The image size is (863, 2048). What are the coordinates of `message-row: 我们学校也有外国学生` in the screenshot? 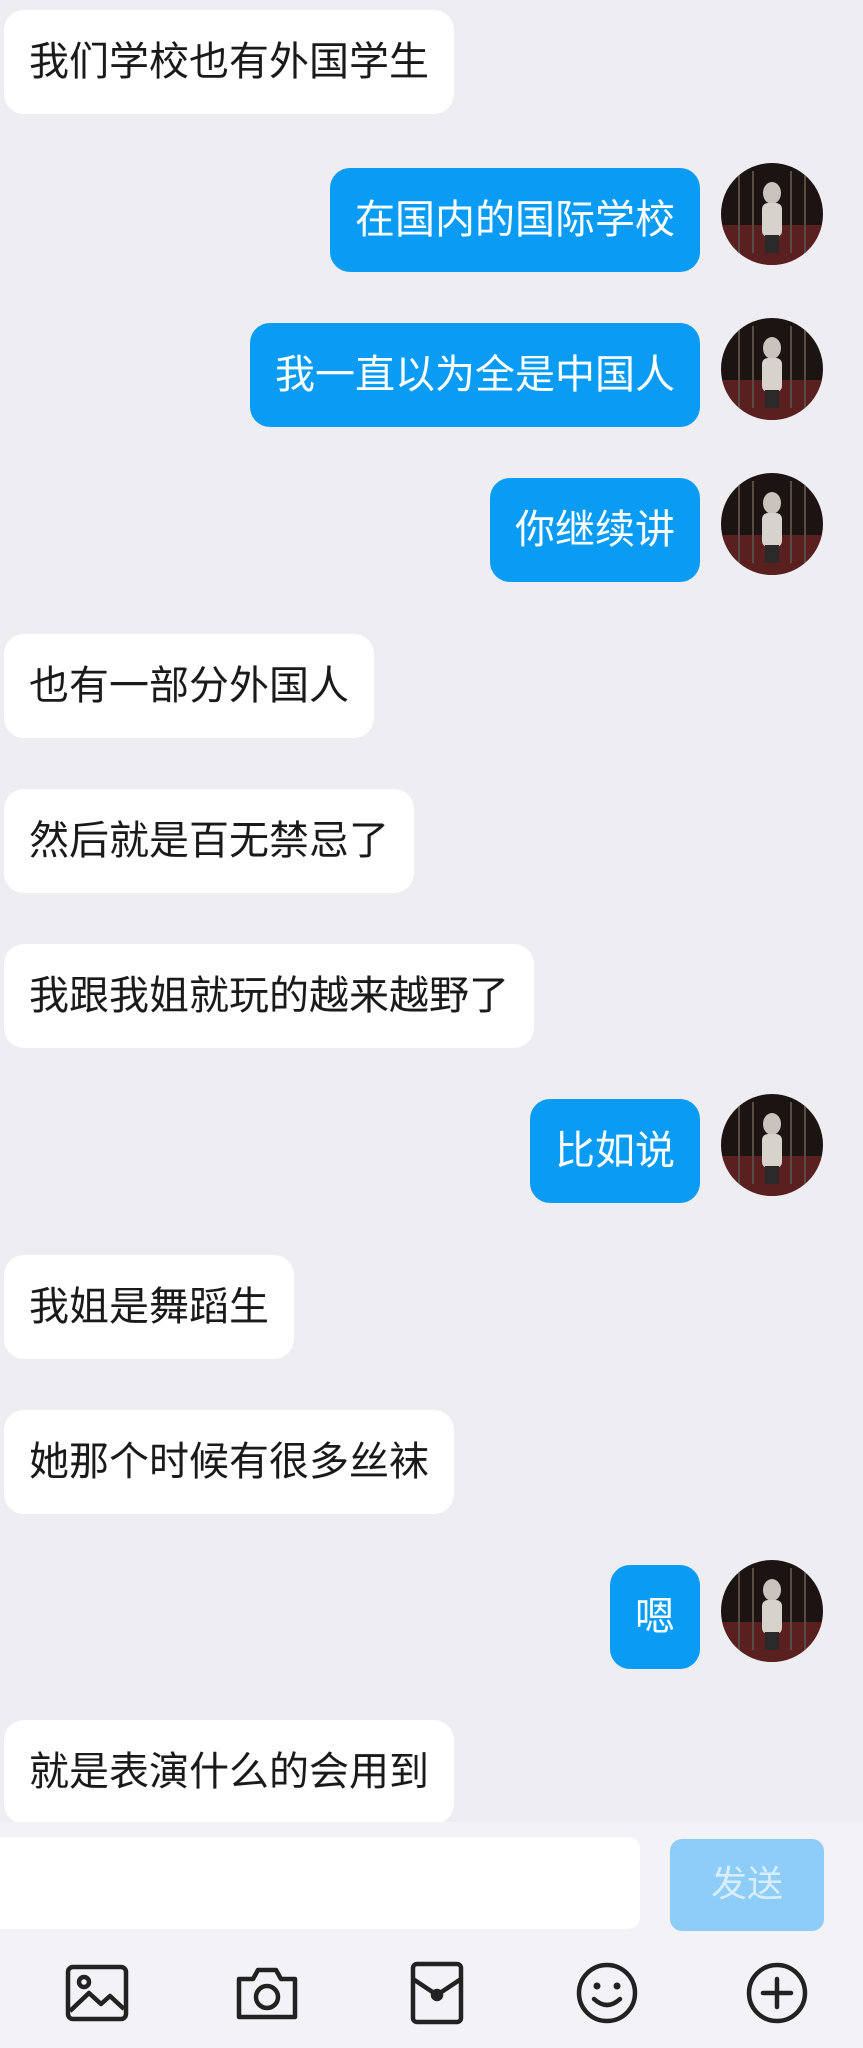 It's located at (431, 62).